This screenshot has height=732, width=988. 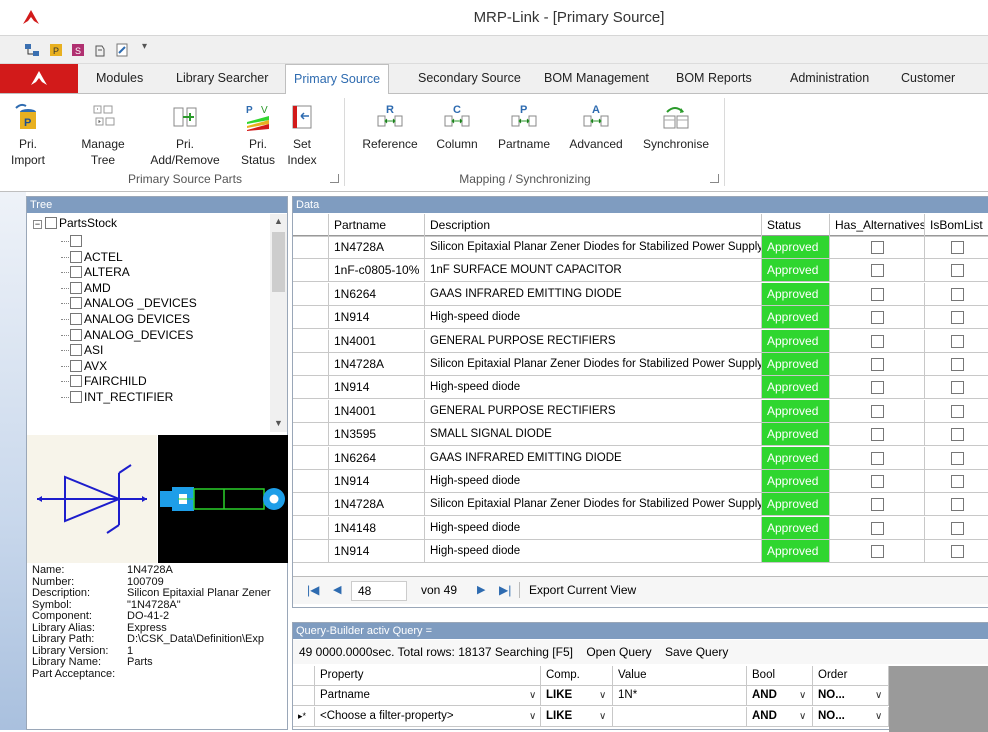 I want to click on query-row-selector, so click(x=304, y=696).